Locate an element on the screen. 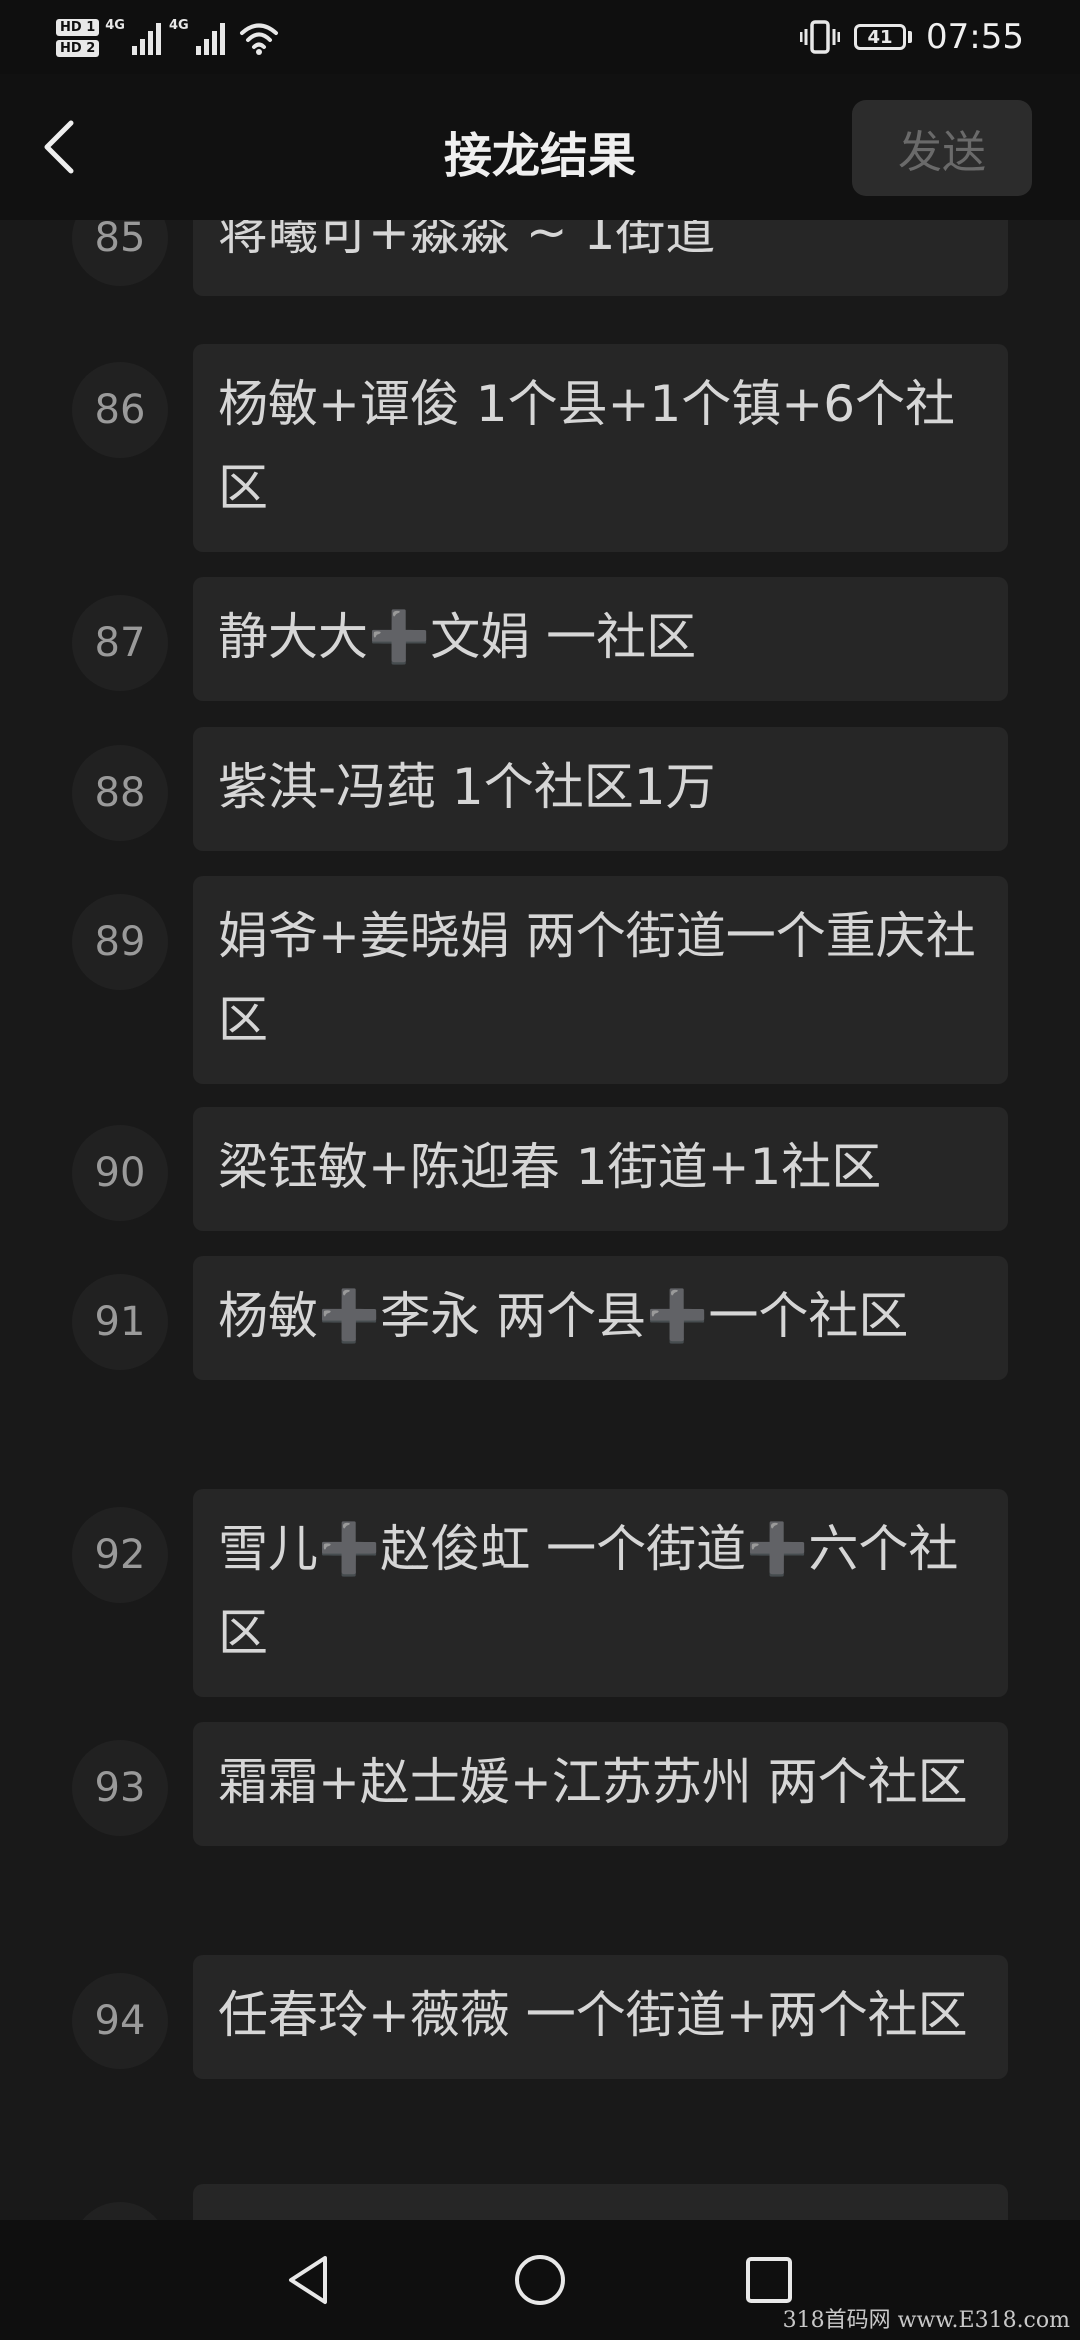 The image size is (1080, 2340). hd1-badge: HD 1 is located at coordinates (78, 27).